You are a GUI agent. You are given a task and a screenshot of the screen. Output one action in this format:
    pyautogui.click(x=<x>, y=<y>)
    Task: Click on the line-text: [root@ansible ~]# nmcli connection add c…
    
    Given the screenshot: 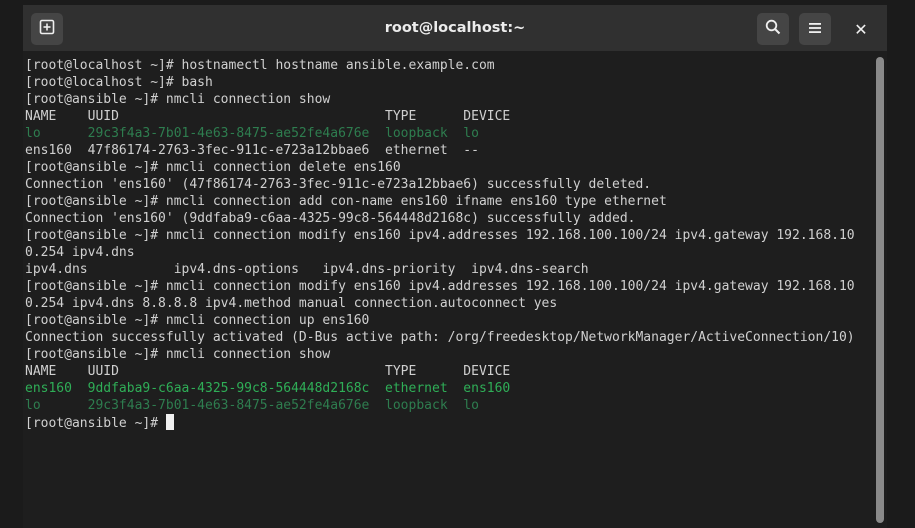 What is the action you would take?
    pyautogui.click(x=346, y=201)
    